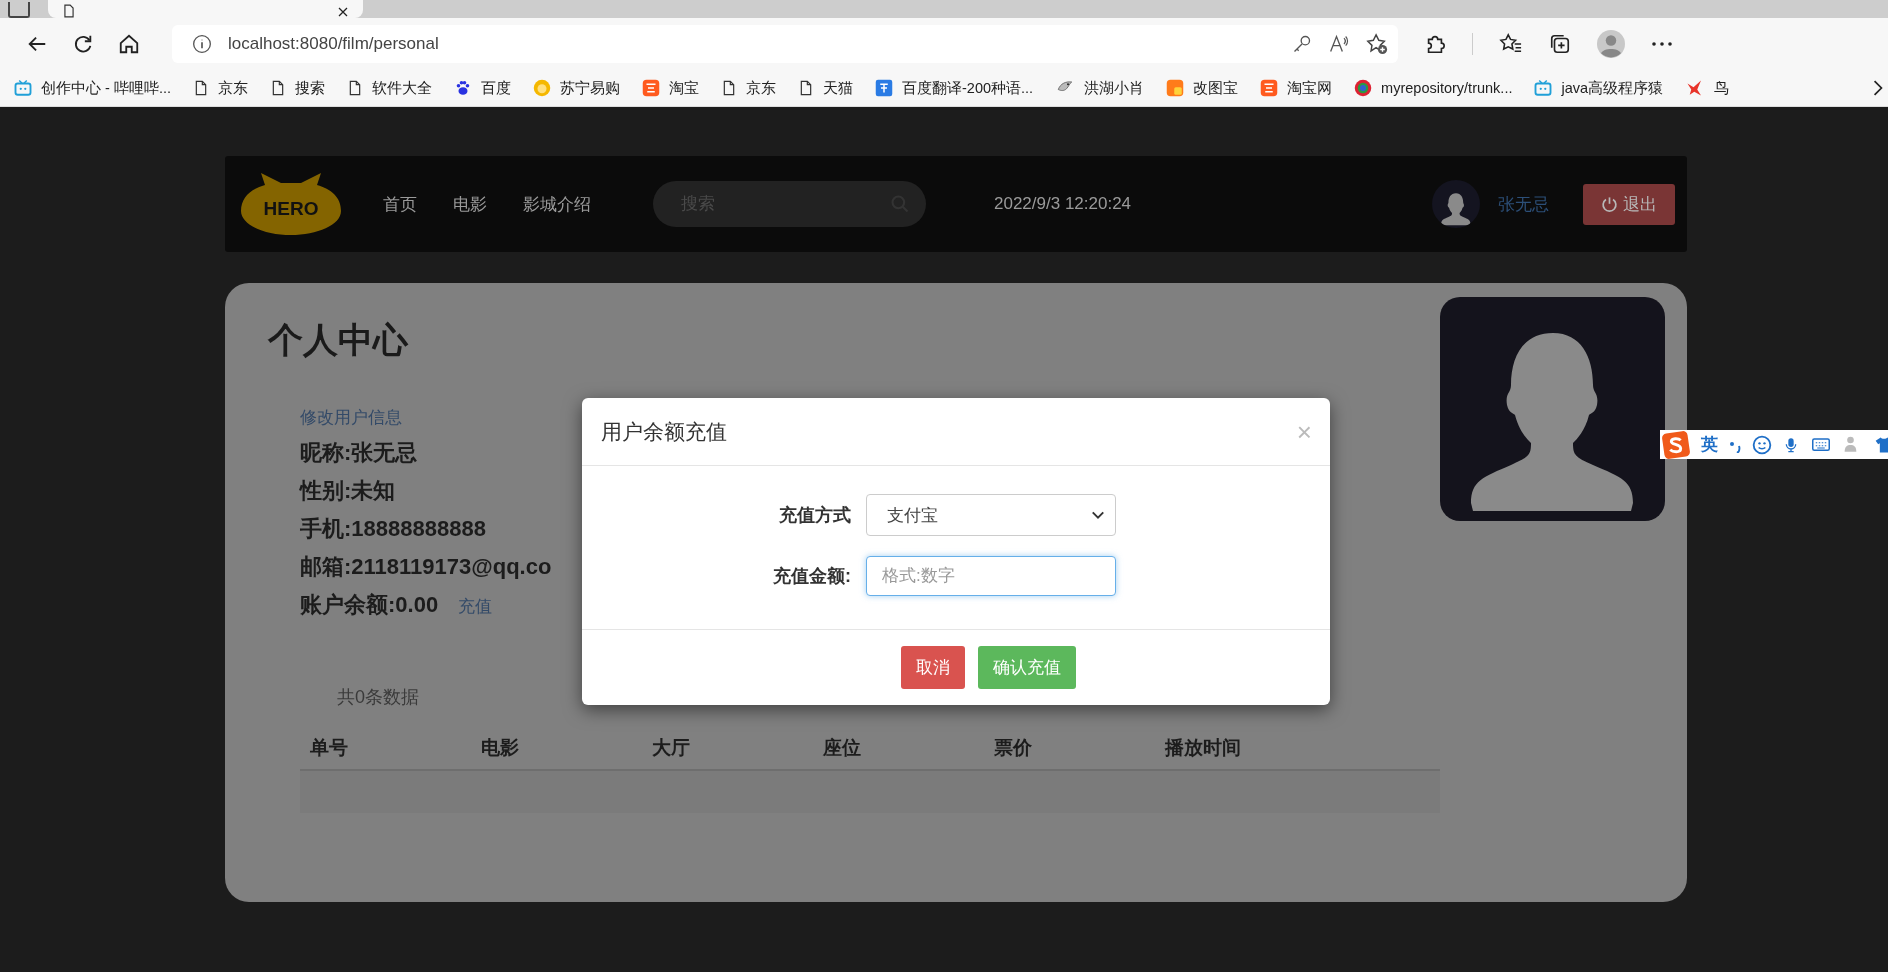 This screenshot has height=972, width=1888. What do you see at coordinates (1013, 748) in the screenshot?
I see `column-header: 票价` at bounding box center [1013, 748].